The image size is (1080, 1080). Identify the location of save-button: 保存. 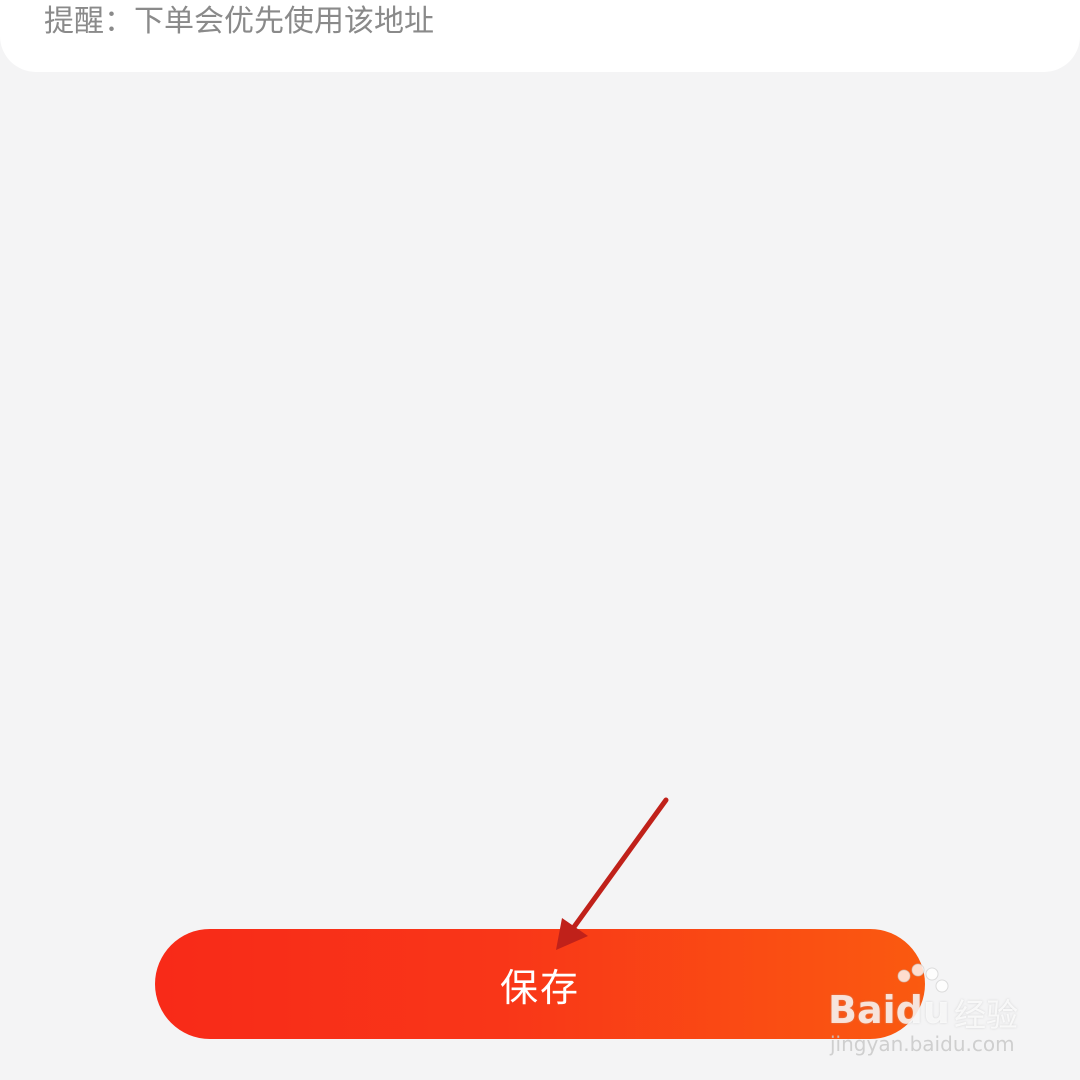
(540, 984).